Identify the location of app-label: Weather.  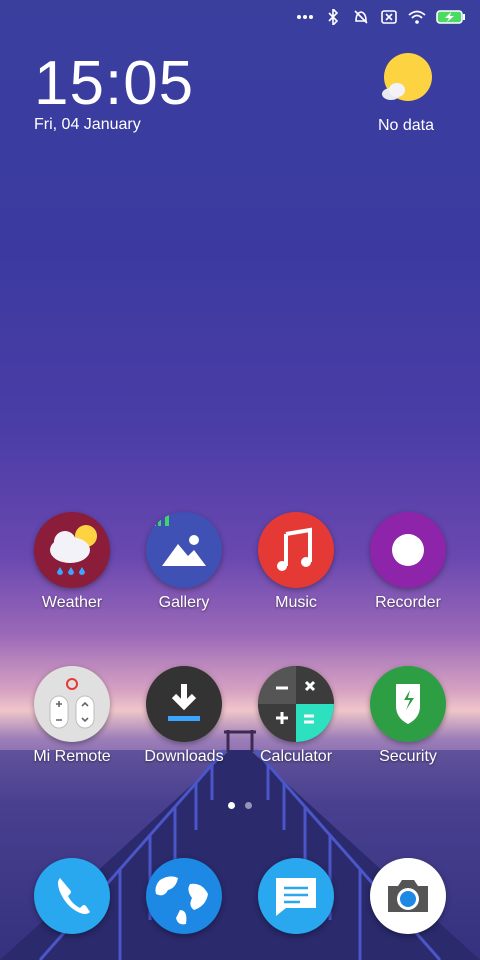
(72, 602).